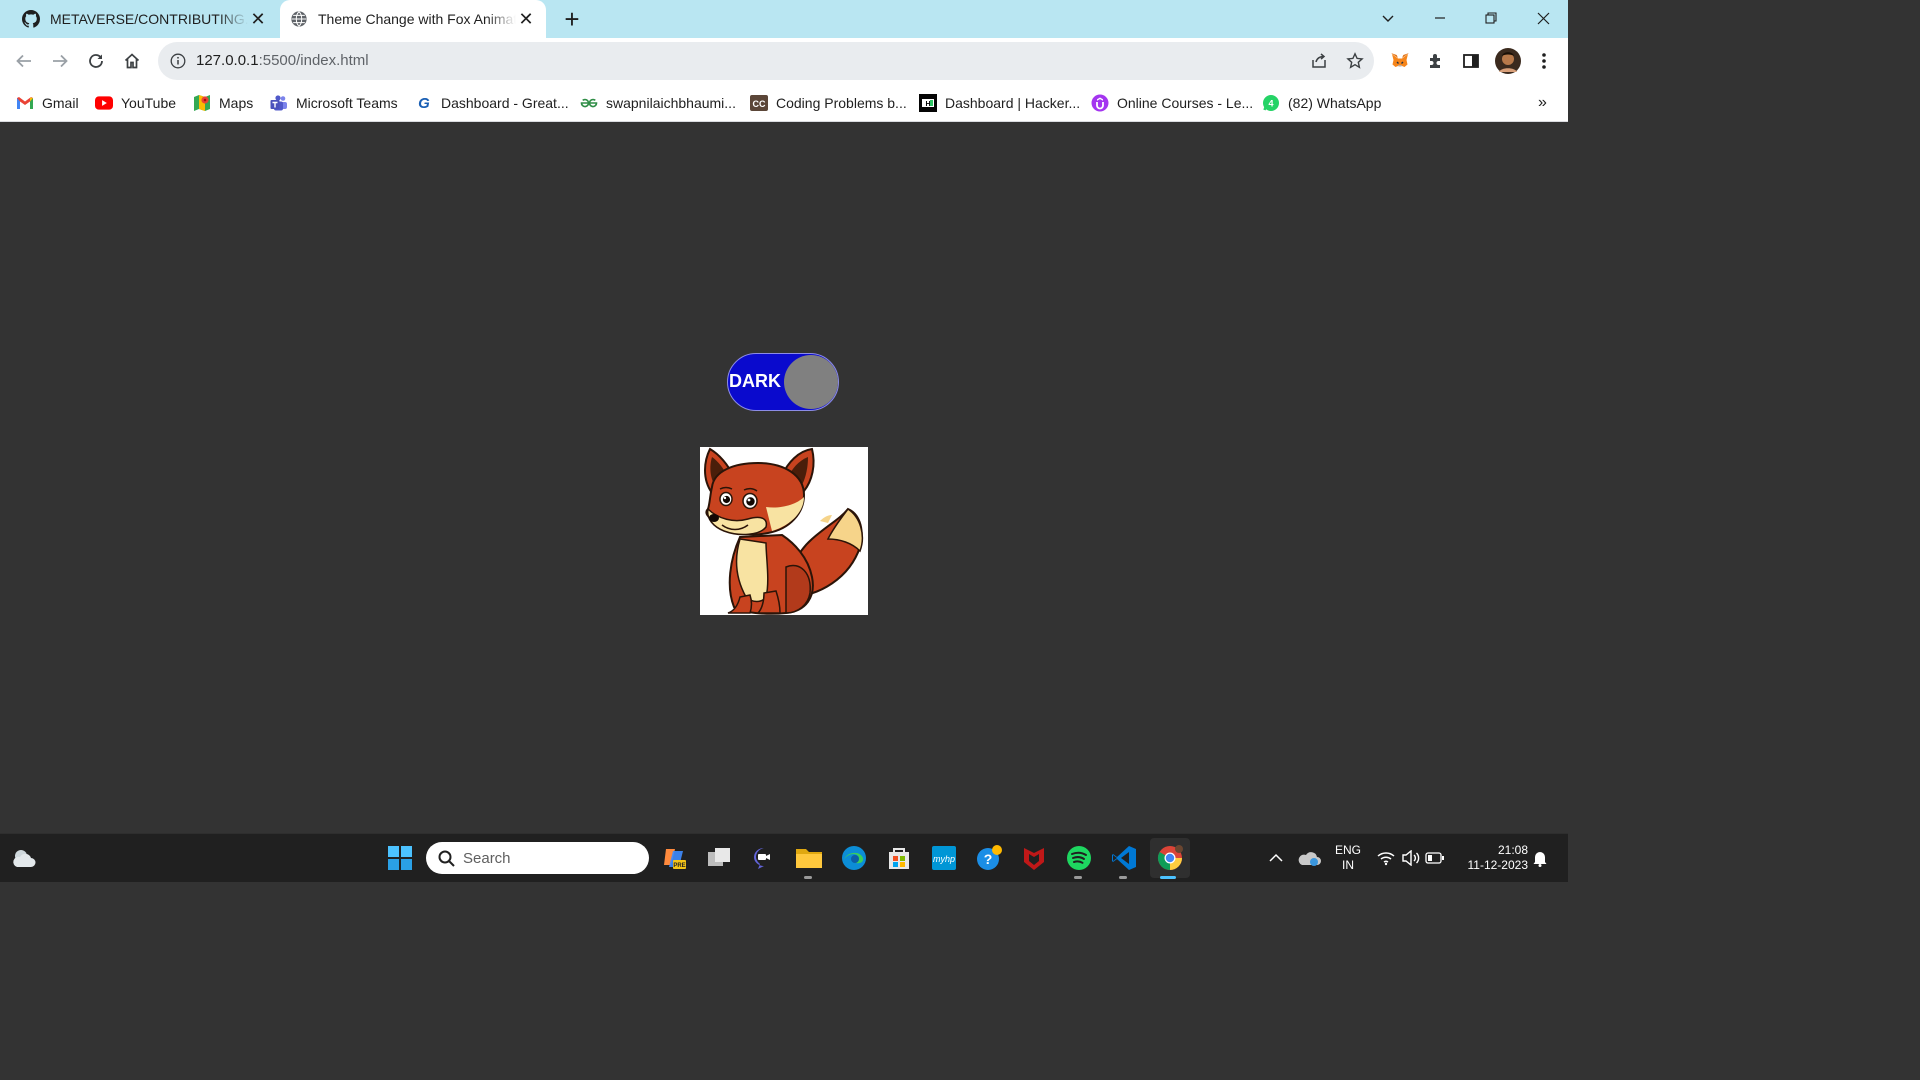  I want to click on taskbar-search: Search, so click(537, 858).